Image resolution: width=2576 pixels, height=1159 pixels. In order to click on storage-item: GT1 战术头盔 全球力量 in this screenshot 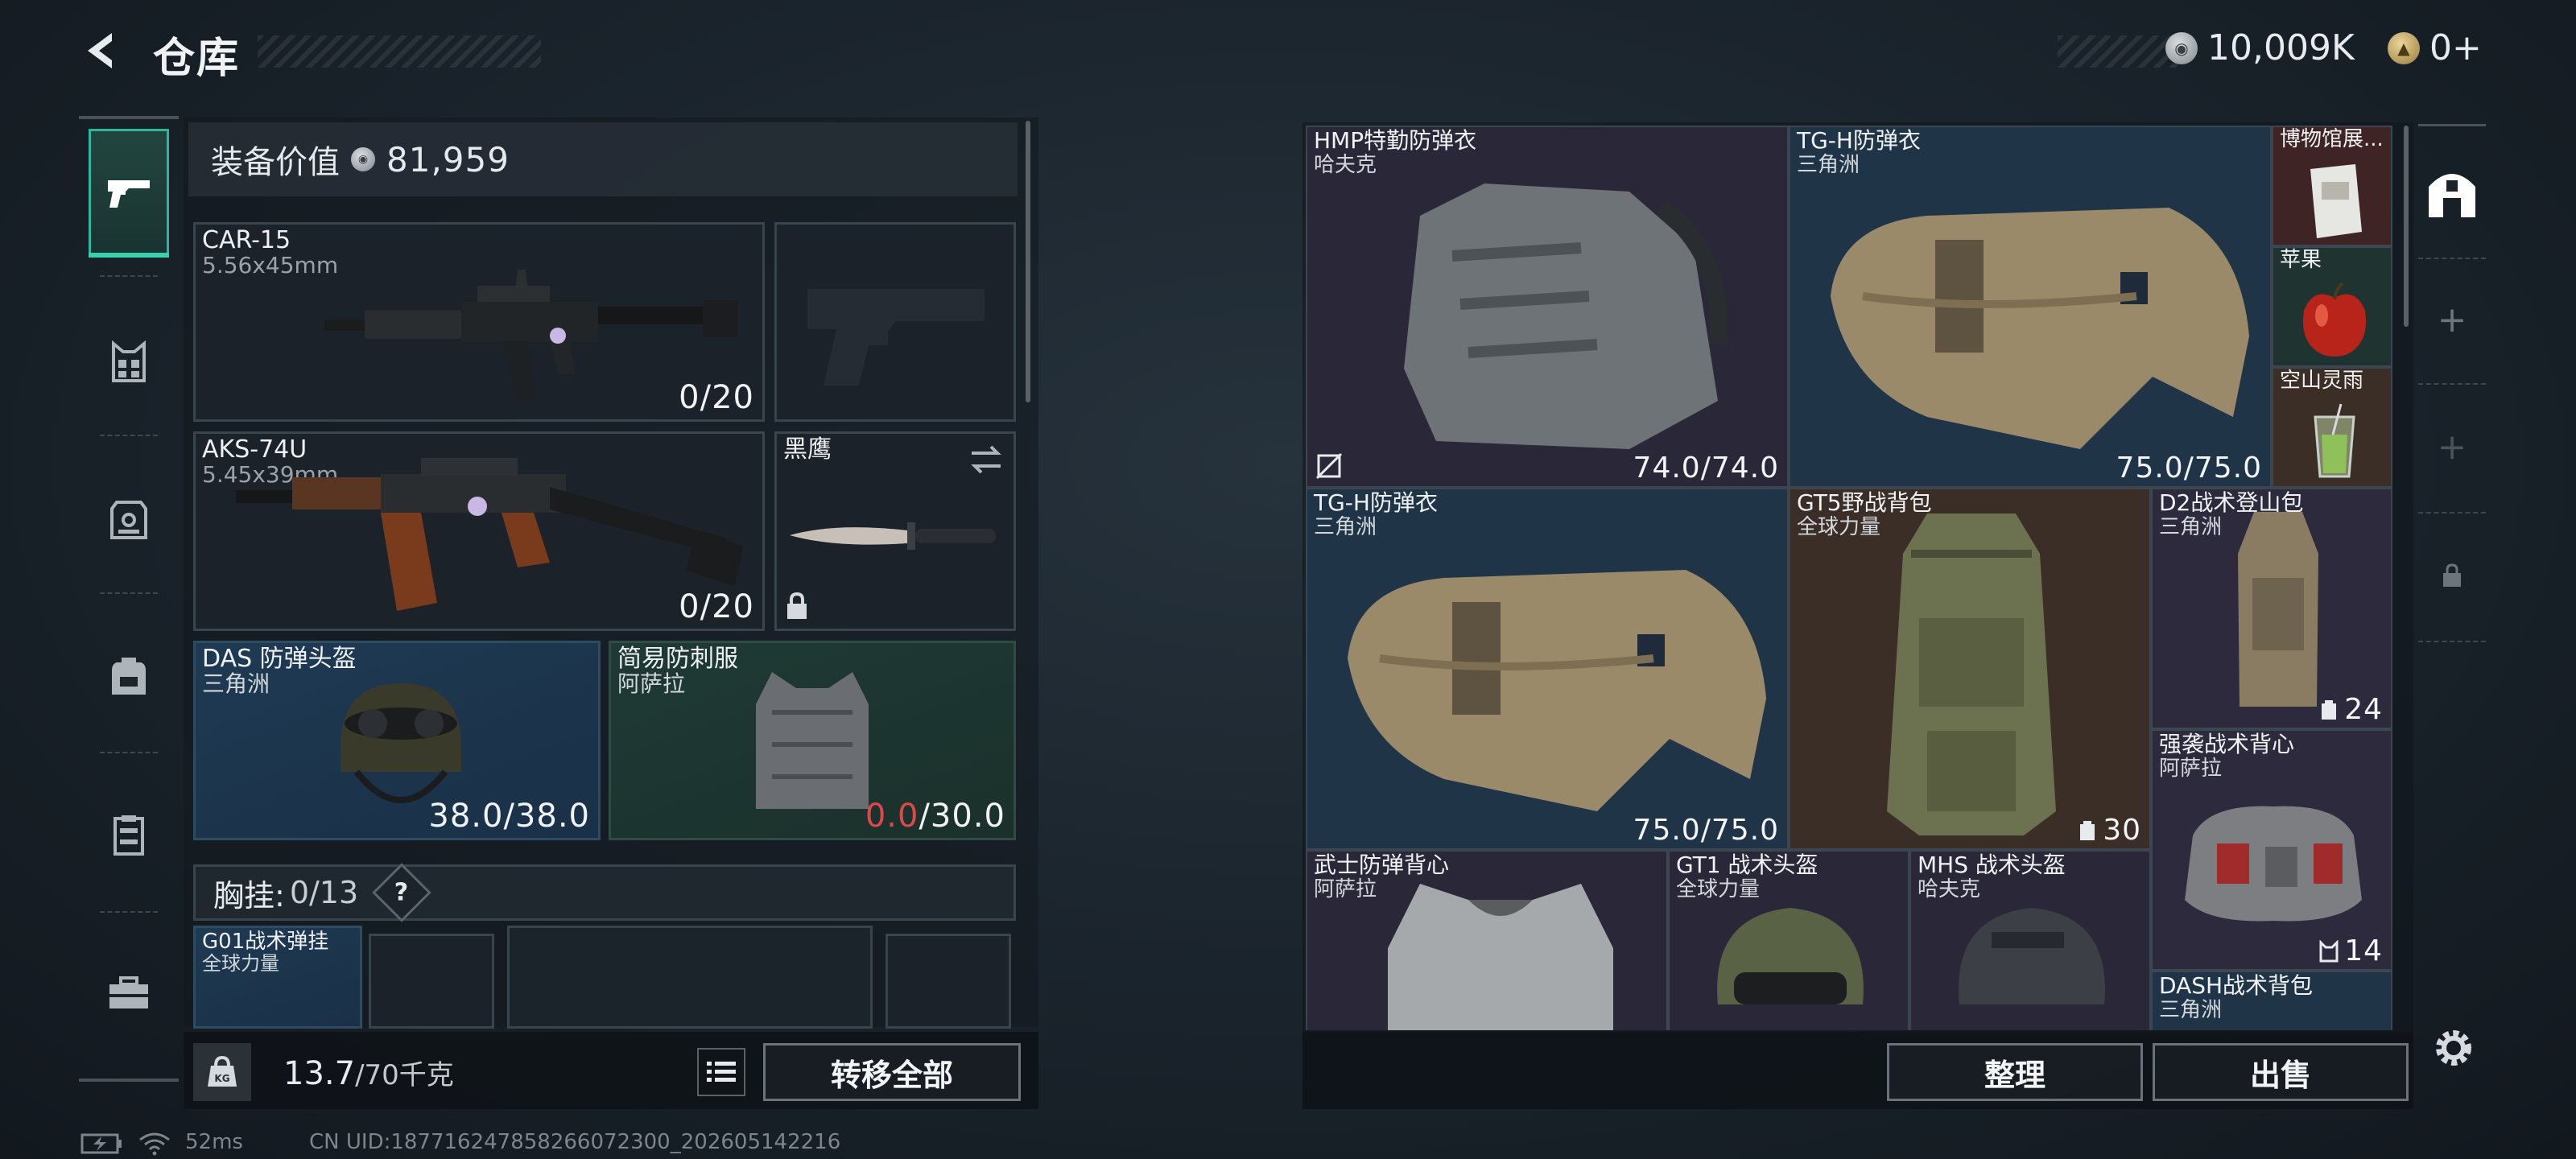, I will do `click(1788, 940)`.